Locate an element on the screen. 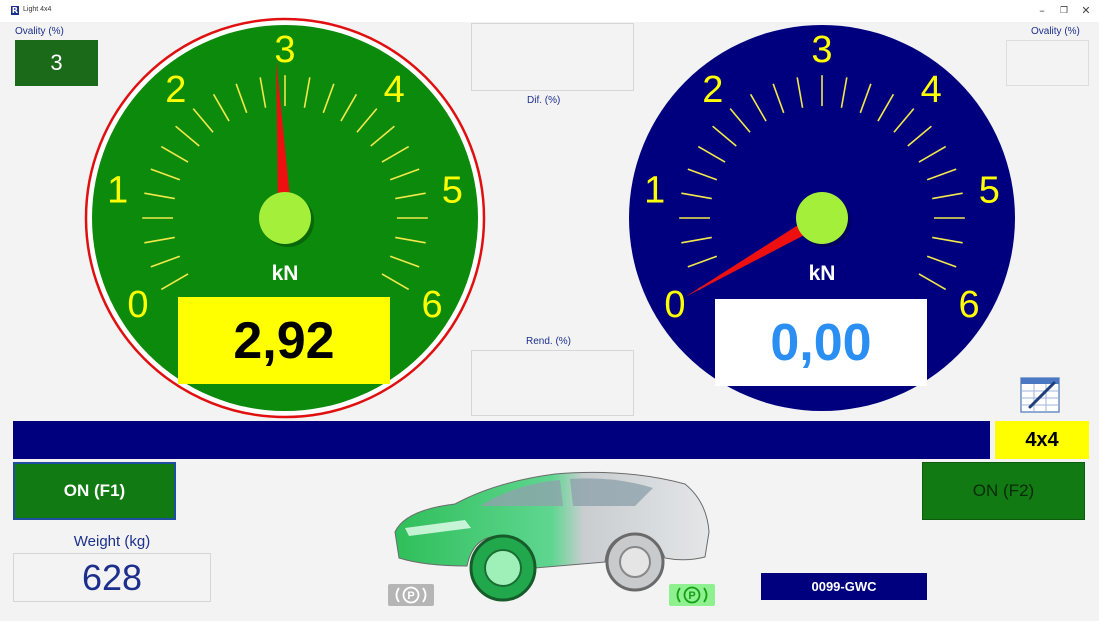 This screenshot has width=1099, height=621. force-progress-bar is located at coordinates (501, 440).